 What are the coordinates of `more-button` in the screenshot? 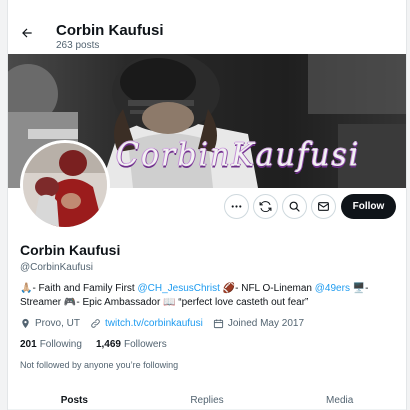 It's located at (236, 206).